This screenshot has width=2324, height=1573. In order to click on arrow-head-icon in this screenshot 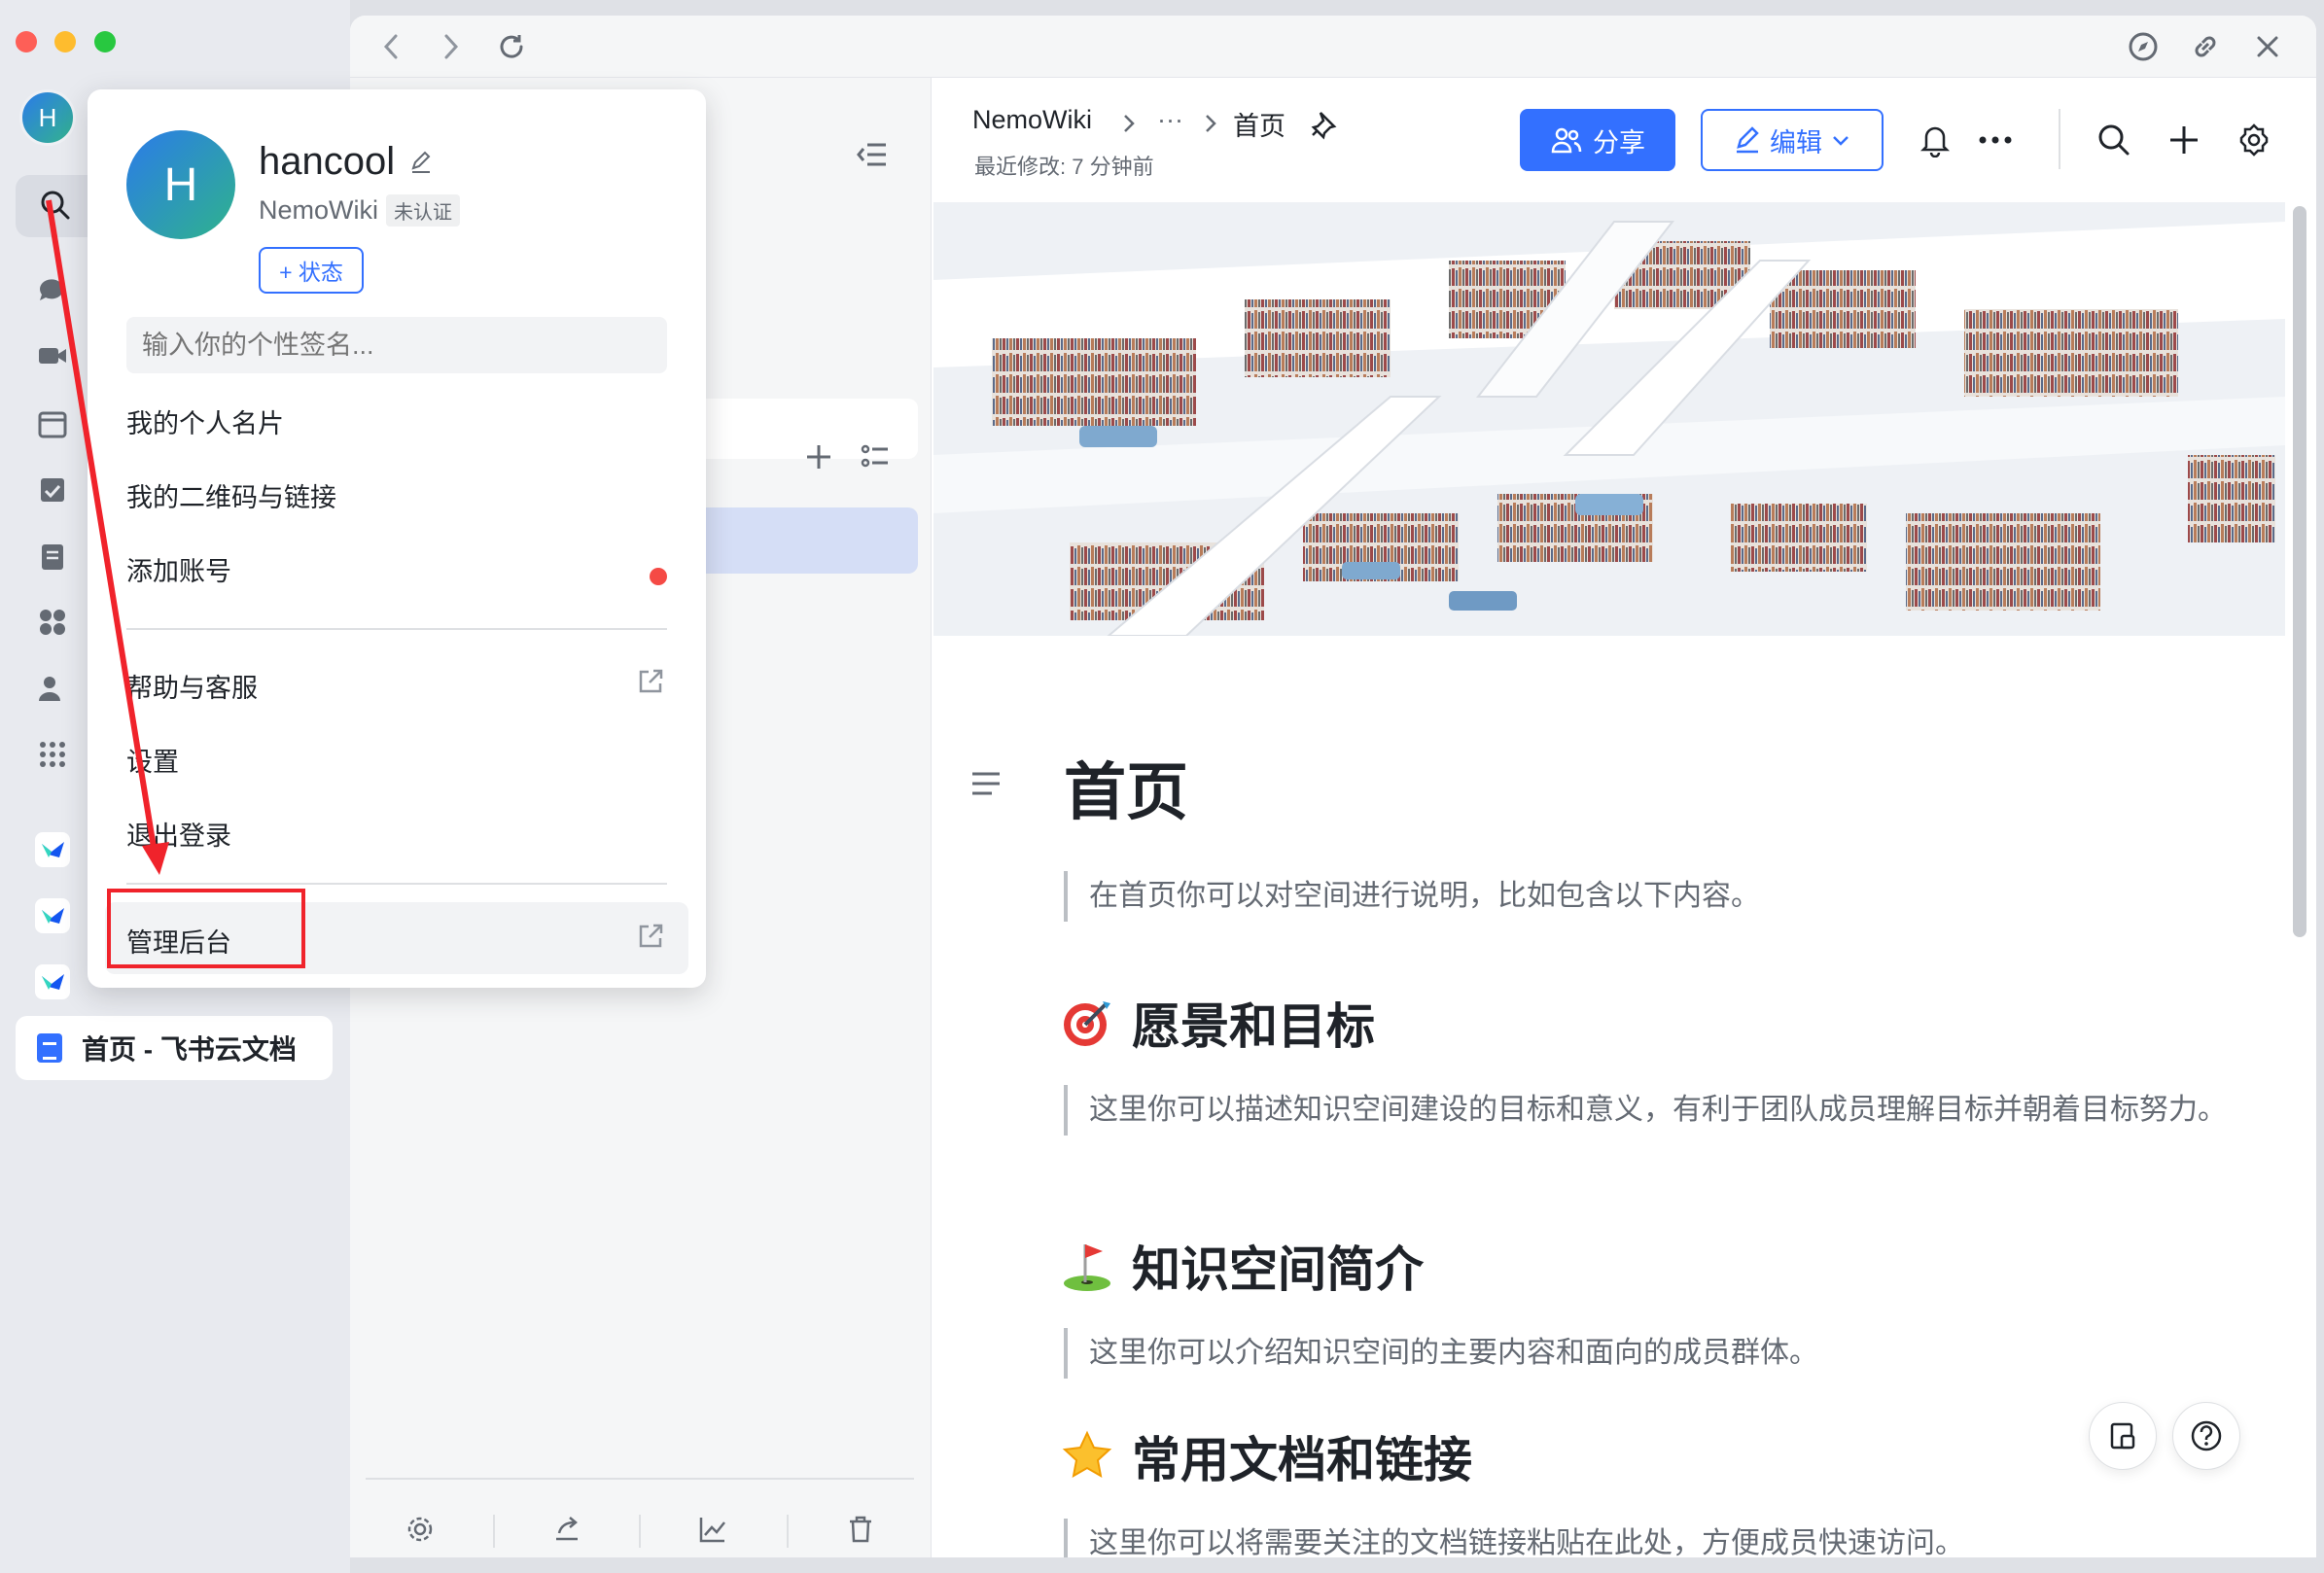, I will do `click(156, 858)`.